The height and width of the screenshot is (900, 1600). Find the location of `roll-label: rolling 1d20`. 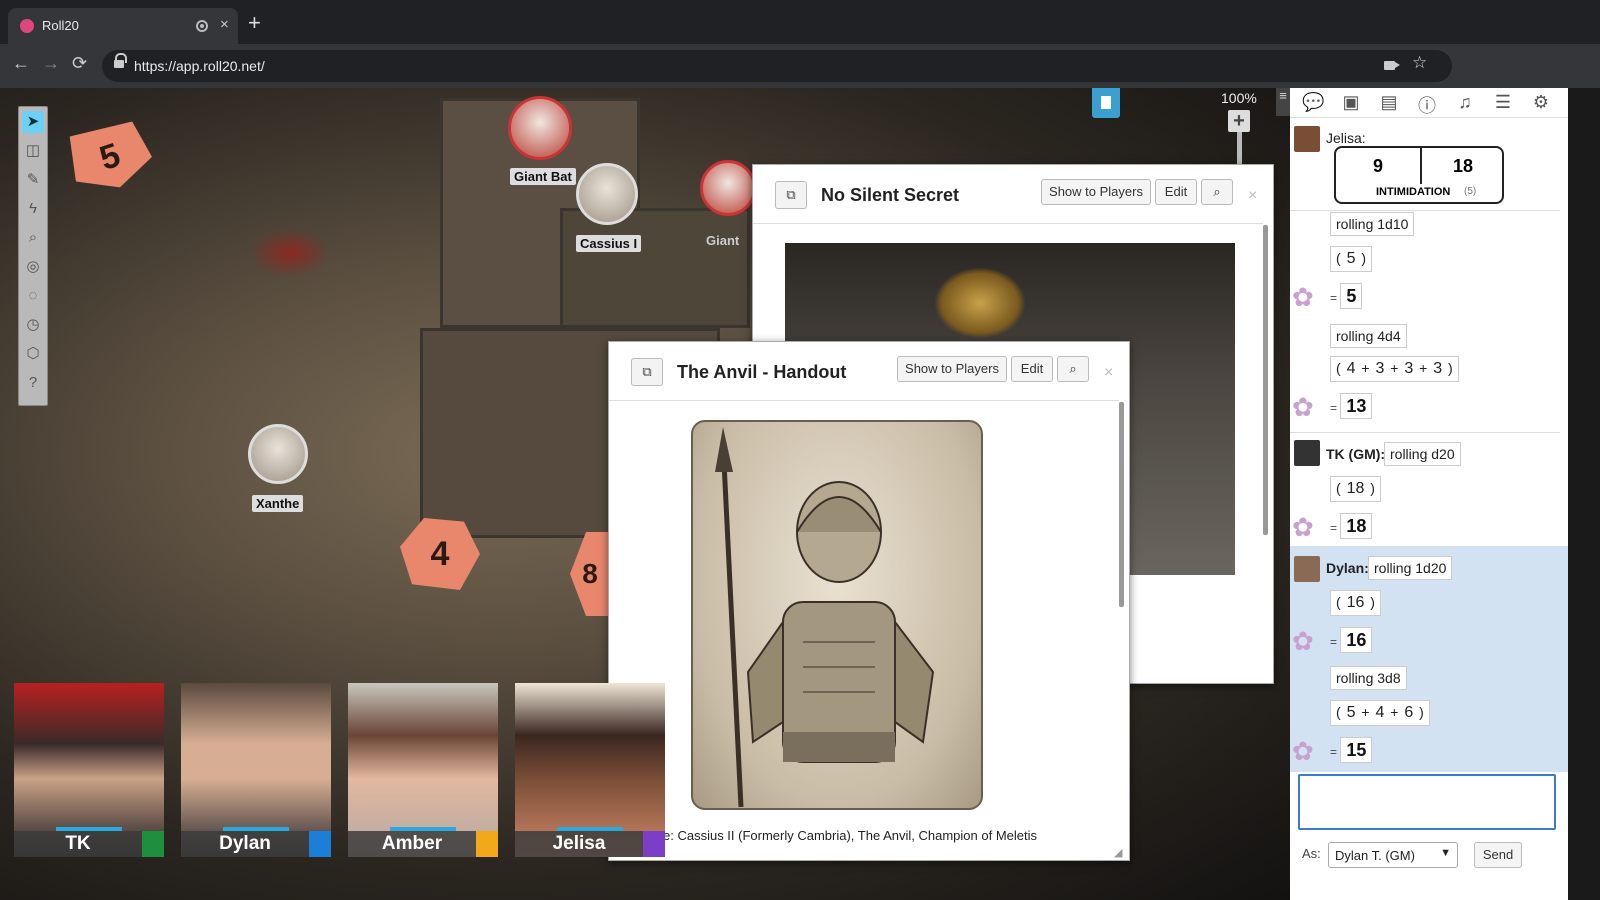

roll-label: rolling 1d20 is located at coordinates (1410, 568).